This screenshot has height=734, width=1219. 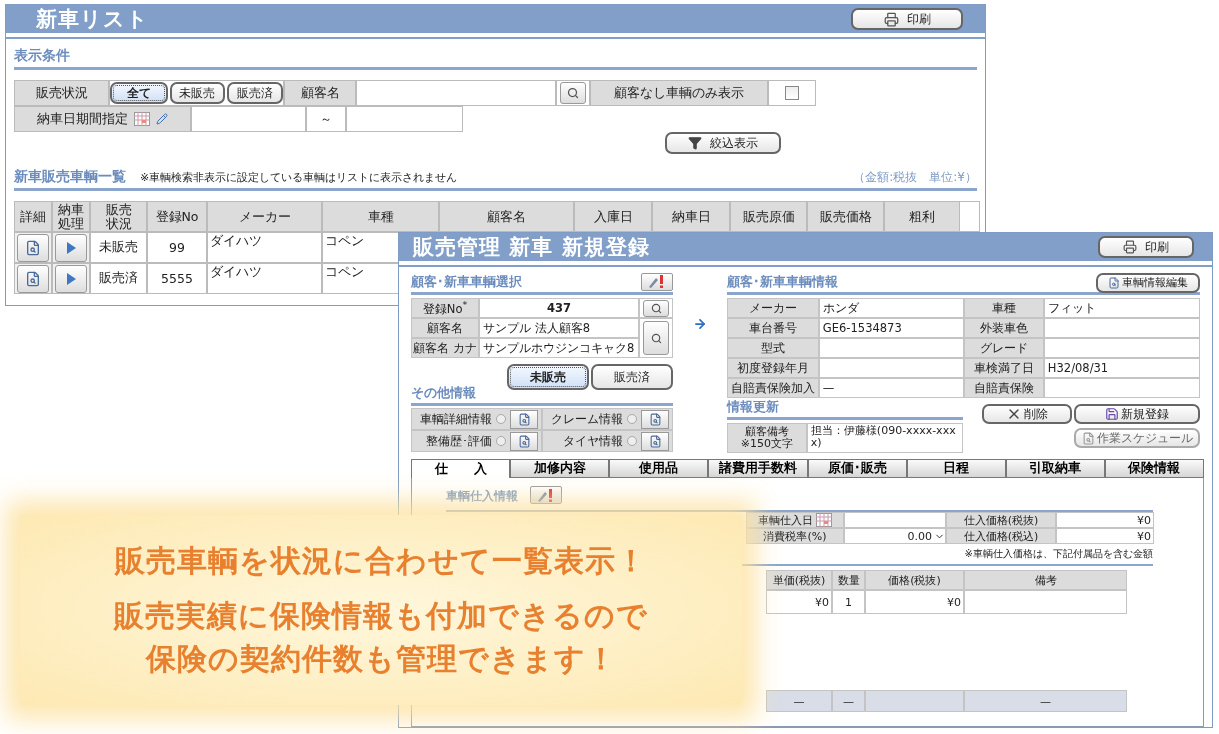 I want to click on list-note: ※車輌検索非表示に設定している車輌はリストに表示されません, so click(x=299, y=177).